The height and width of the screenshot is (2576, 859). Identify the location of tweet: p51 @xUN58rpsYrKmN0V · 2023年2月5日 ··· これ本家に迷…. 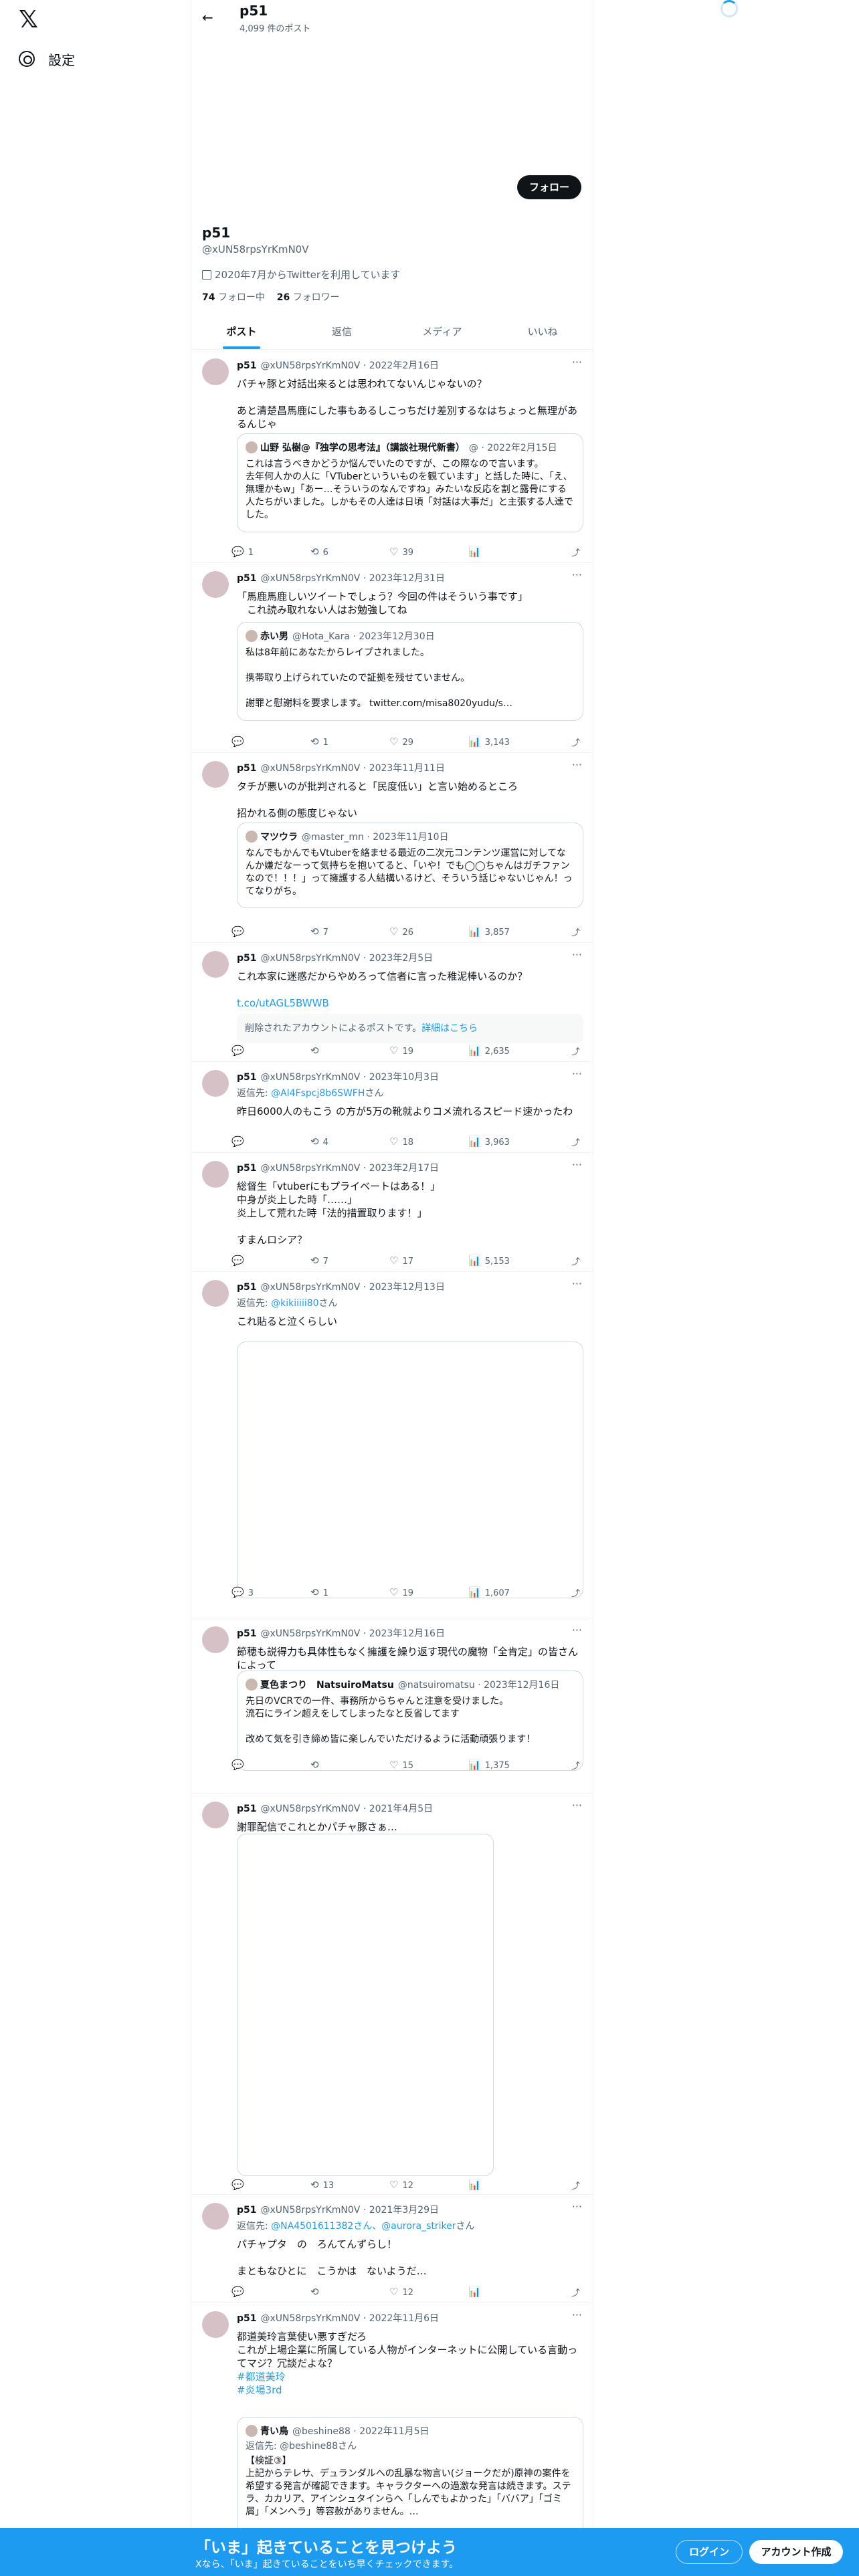
(392, 1002).